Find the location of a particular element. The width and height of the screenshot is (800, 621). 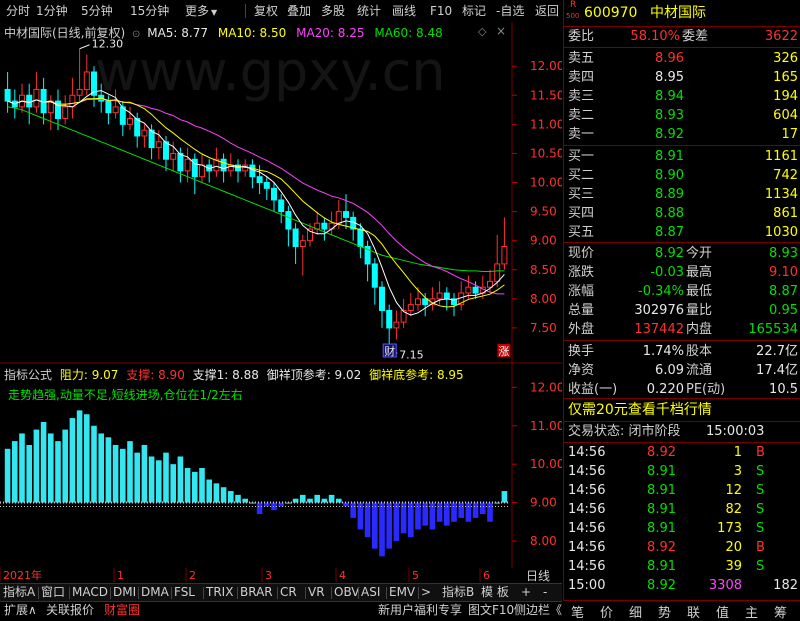

more-menu: 更多 ▼ is located at coordinates (201, 11).